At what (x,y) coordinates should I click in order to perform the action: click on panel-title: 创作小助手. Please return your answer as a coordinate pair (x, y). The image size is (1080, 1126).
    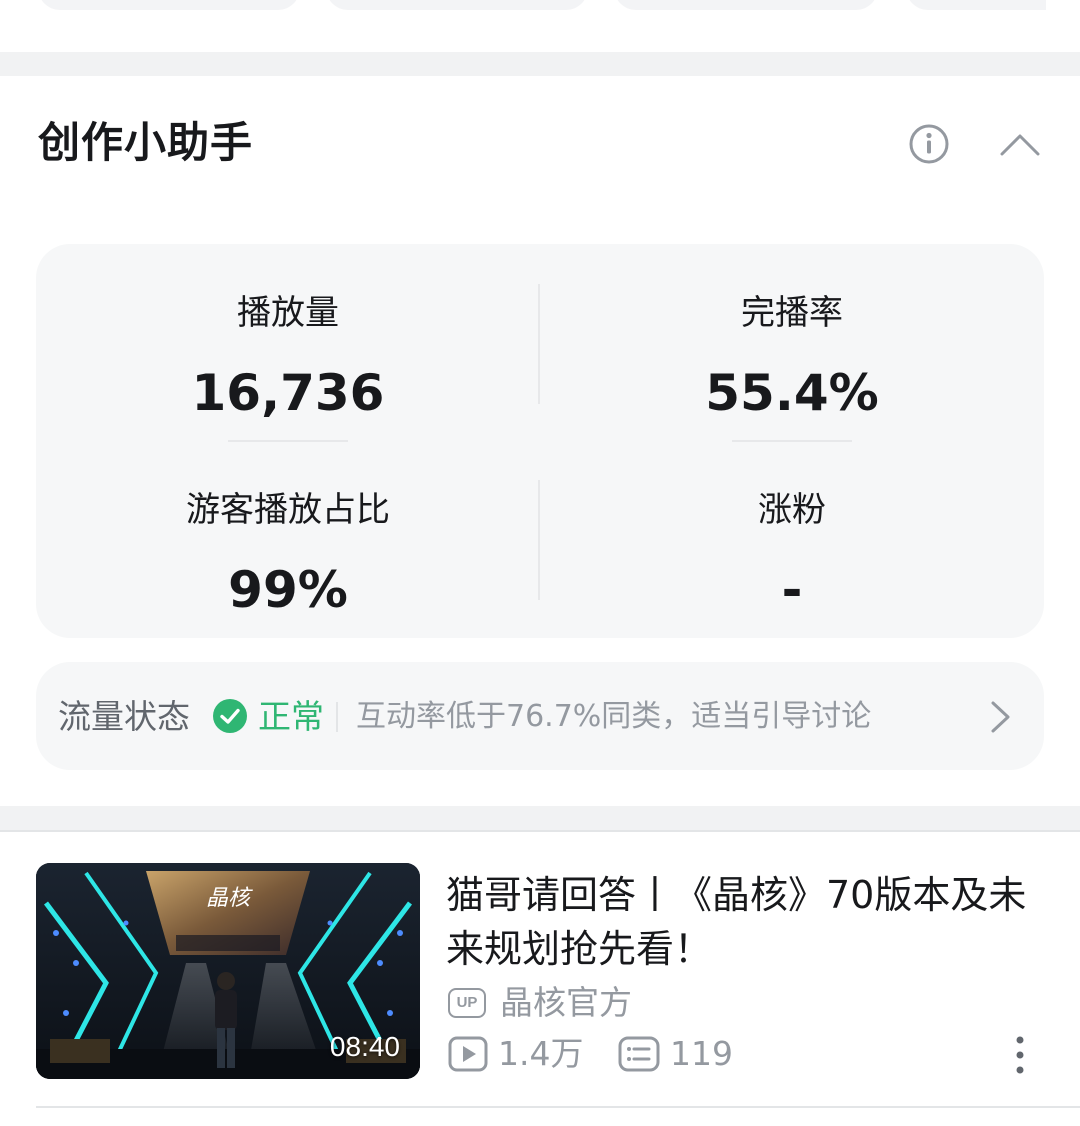
    Looking at the image, I should click on (146, 142).